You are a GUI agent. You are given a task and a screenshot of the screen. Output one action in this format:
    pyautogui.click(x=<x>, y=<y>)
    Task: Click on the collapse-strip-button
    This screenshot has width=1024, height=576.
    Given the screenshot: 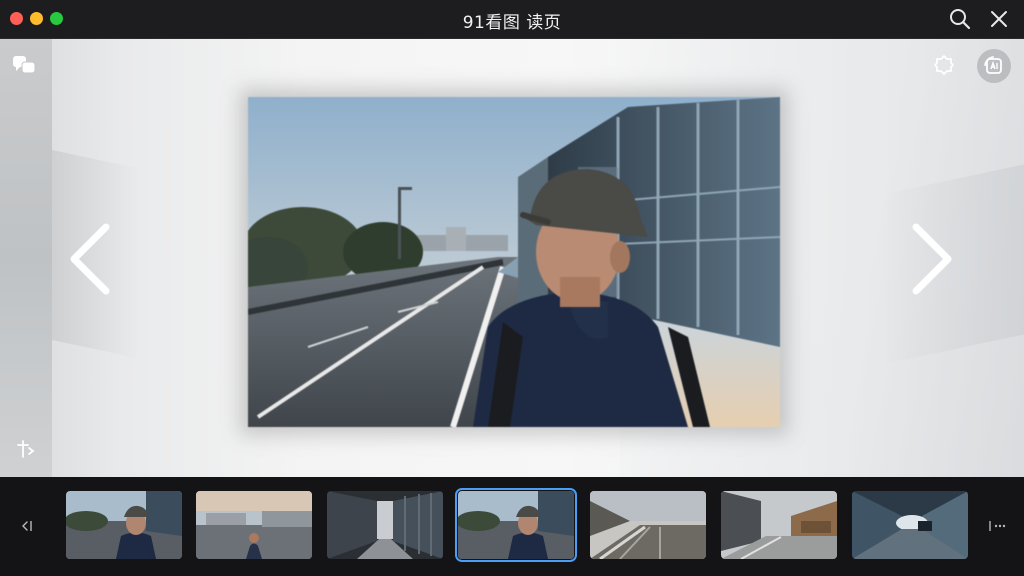 What is the action you would take?
    pyautogui.click(x=28, y=526)
    